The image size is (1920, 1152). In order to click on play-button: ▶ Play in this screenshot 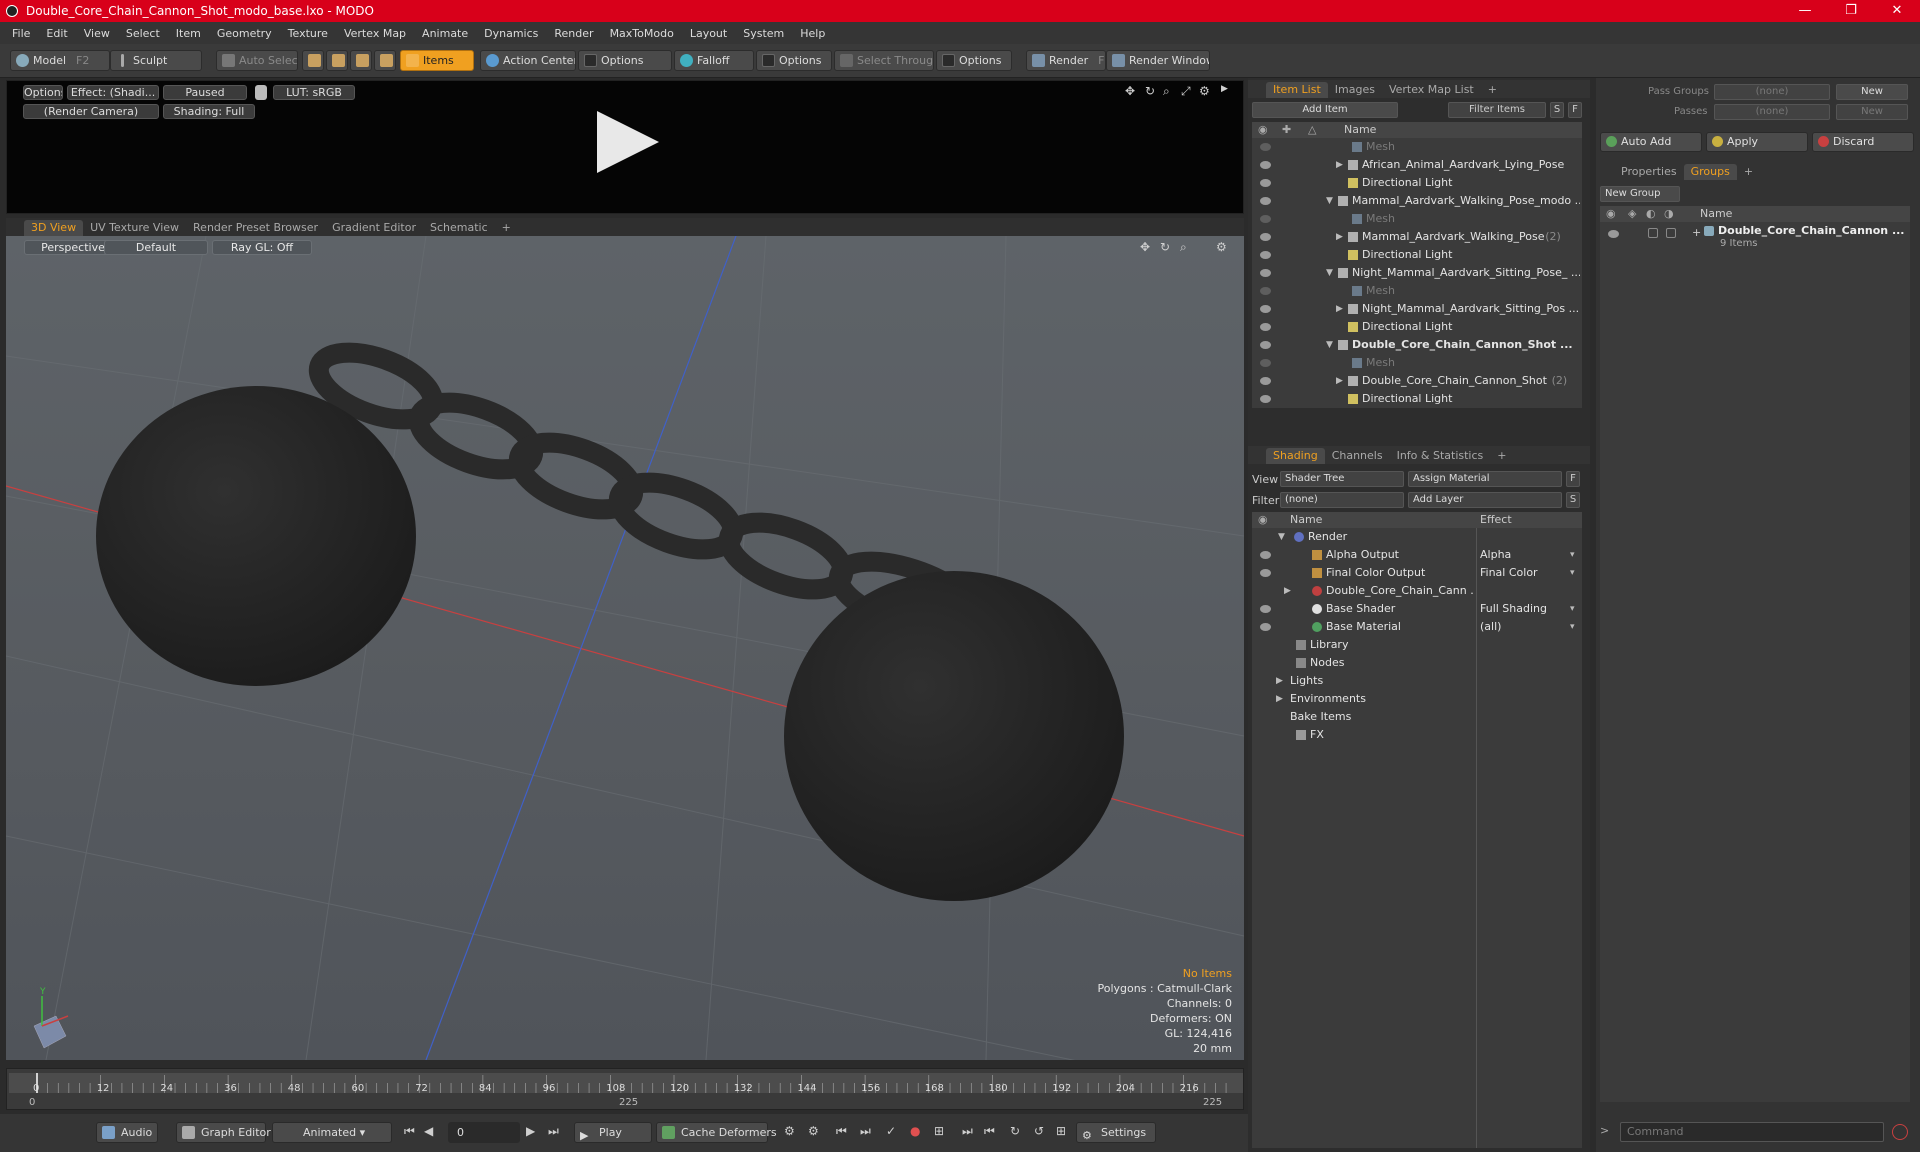, I will do `click(613, 1132)`.